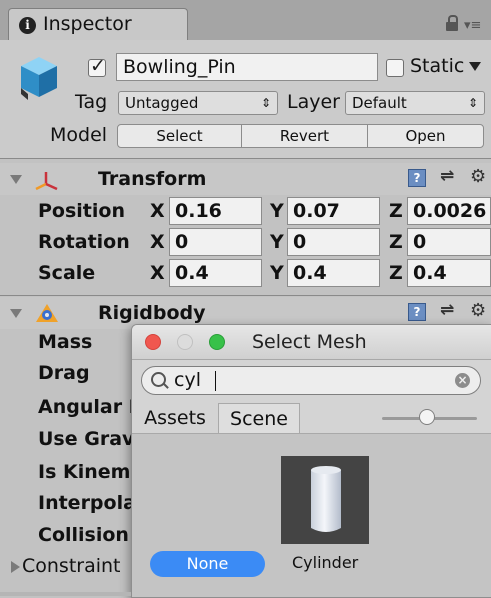 The height and width of the screenshot is (598, 491). What do you see at coordinates (245, 179) in the screenshot?
I see `transform-header: Transform ? ⇌ ⚙` at bounding box center [245, 179].